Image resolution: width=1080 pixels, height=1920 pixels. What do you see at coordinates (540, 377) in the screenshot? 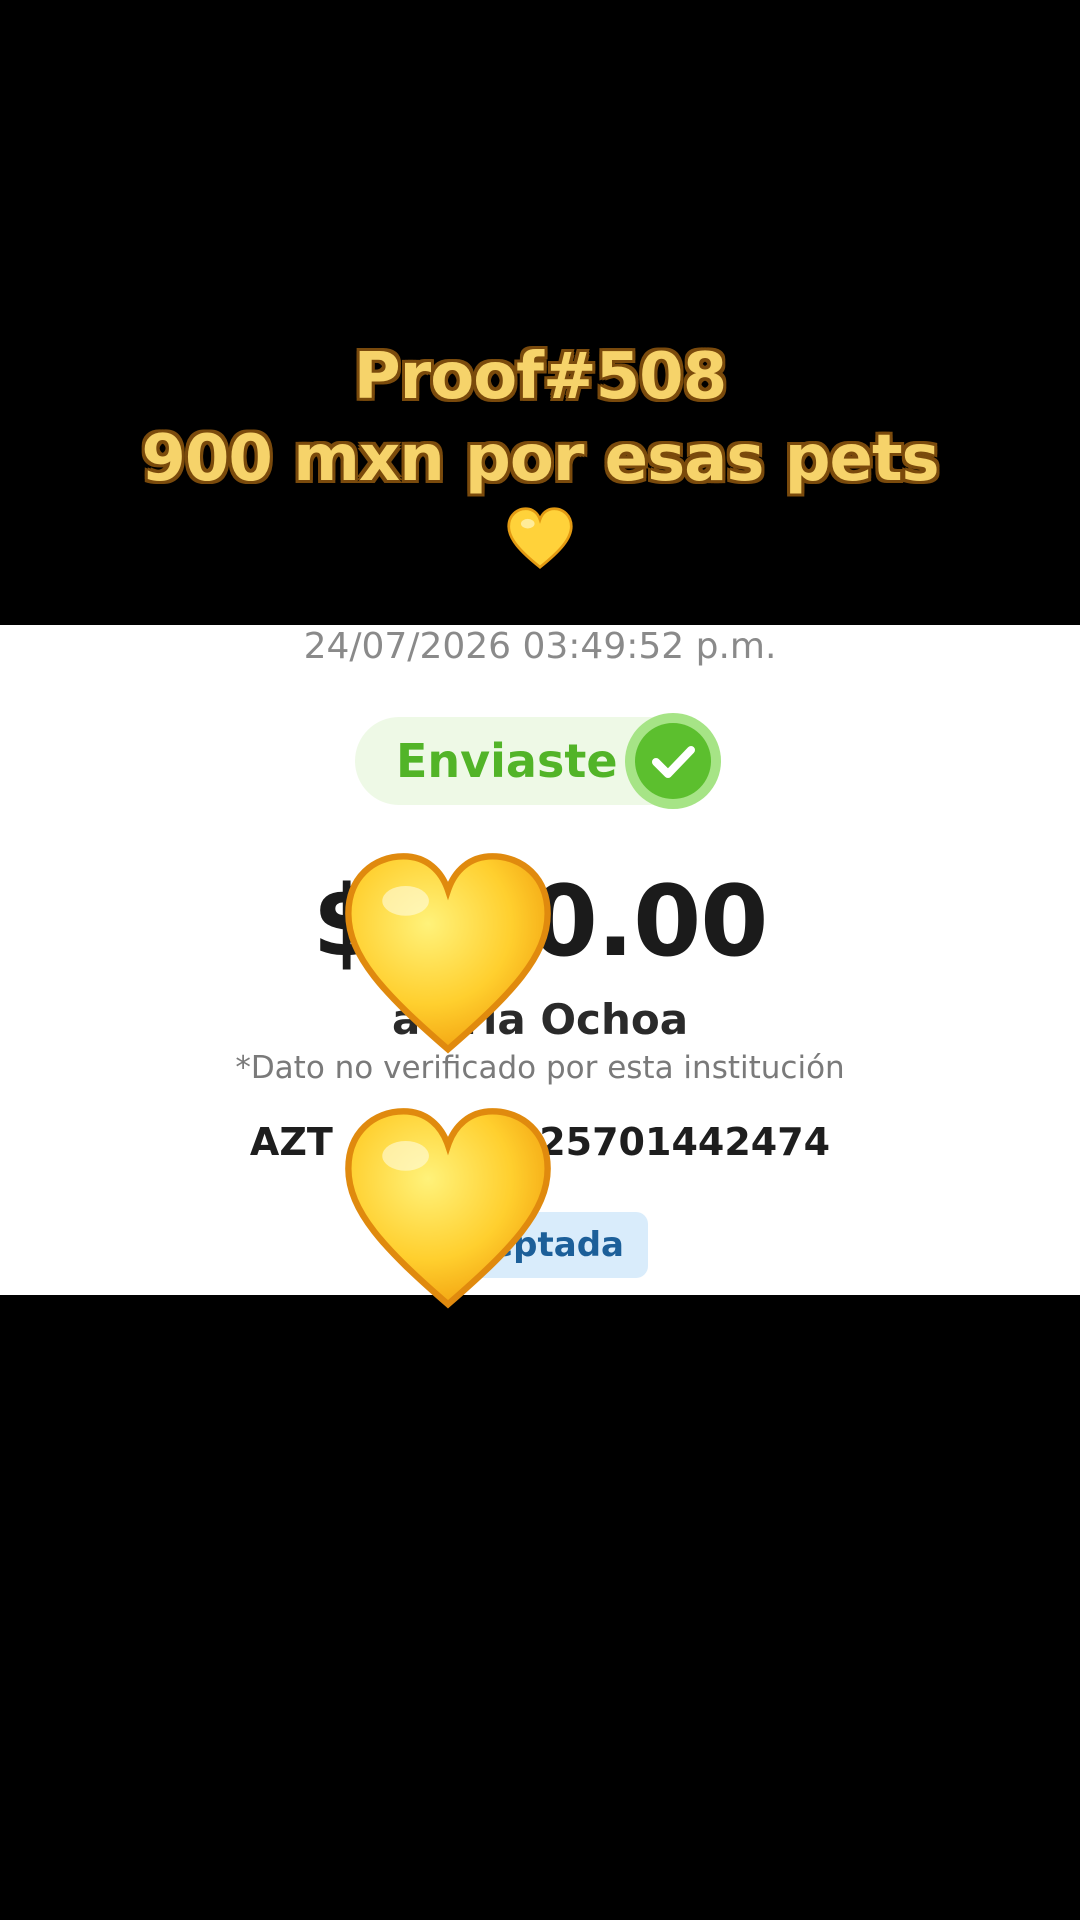
I see `caption-title: Proof#508` at bounding box center [540, 377].